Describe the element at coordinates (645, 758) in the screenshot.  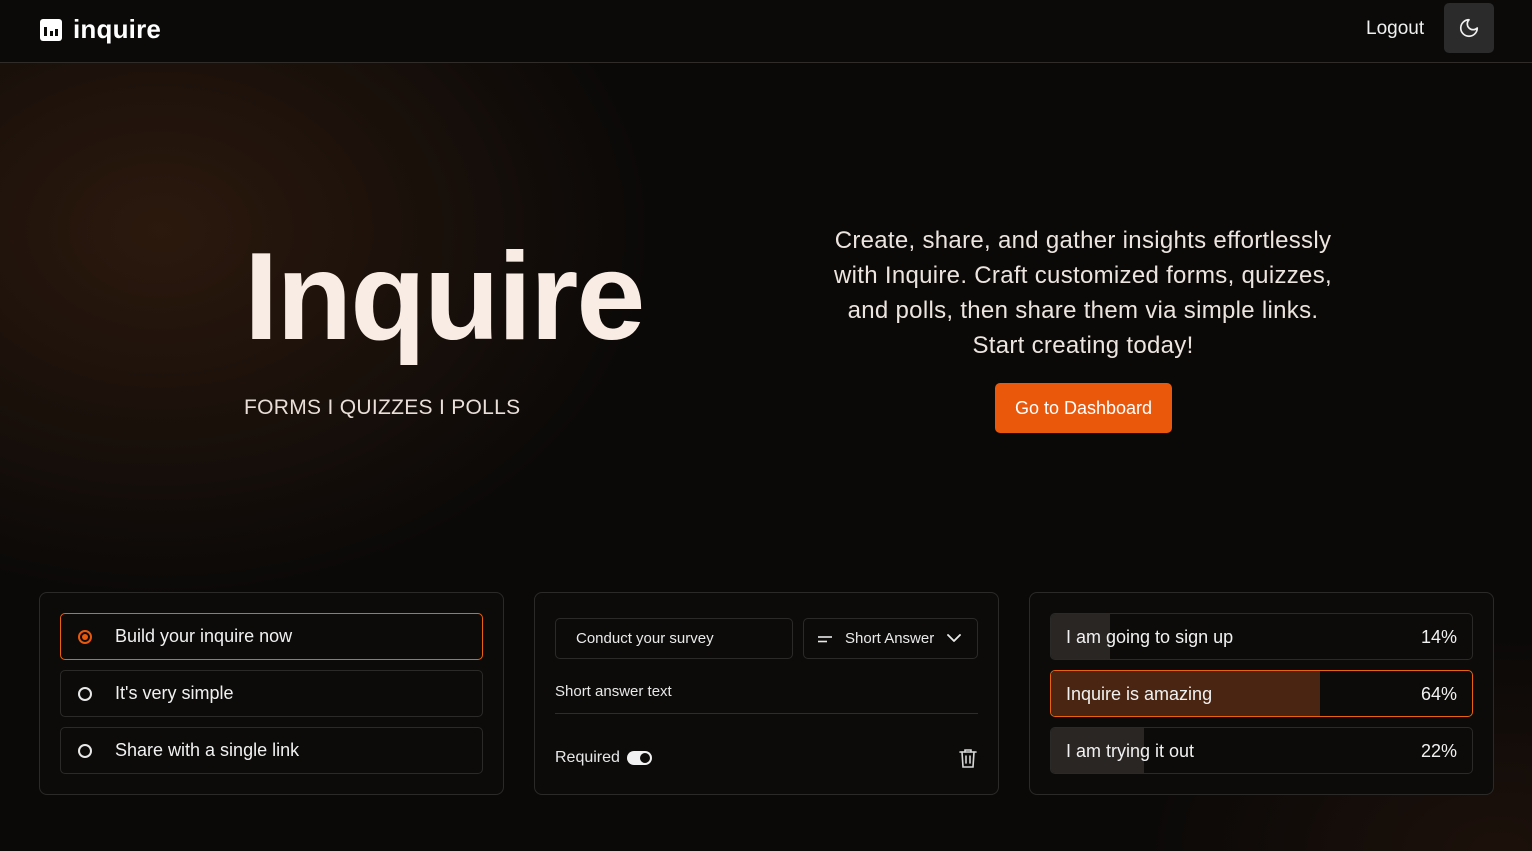
I see `toggle-knob` at that location.